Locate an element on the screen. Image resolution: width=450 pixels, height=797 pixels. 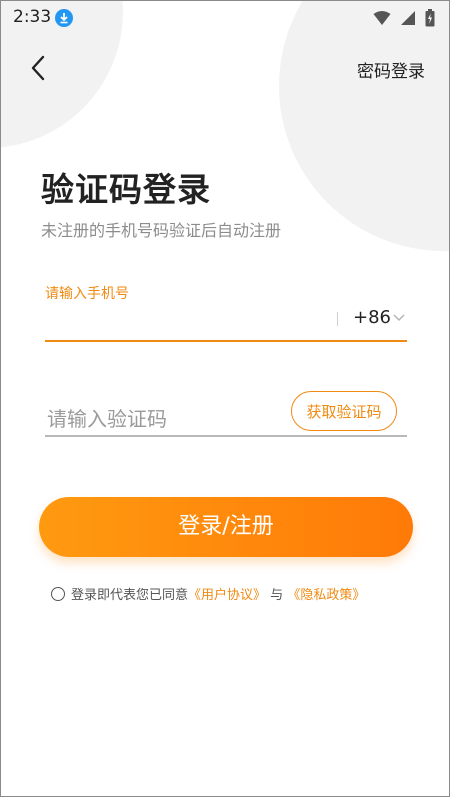
status-time: 2:33 is located at coordinates (32, 17).